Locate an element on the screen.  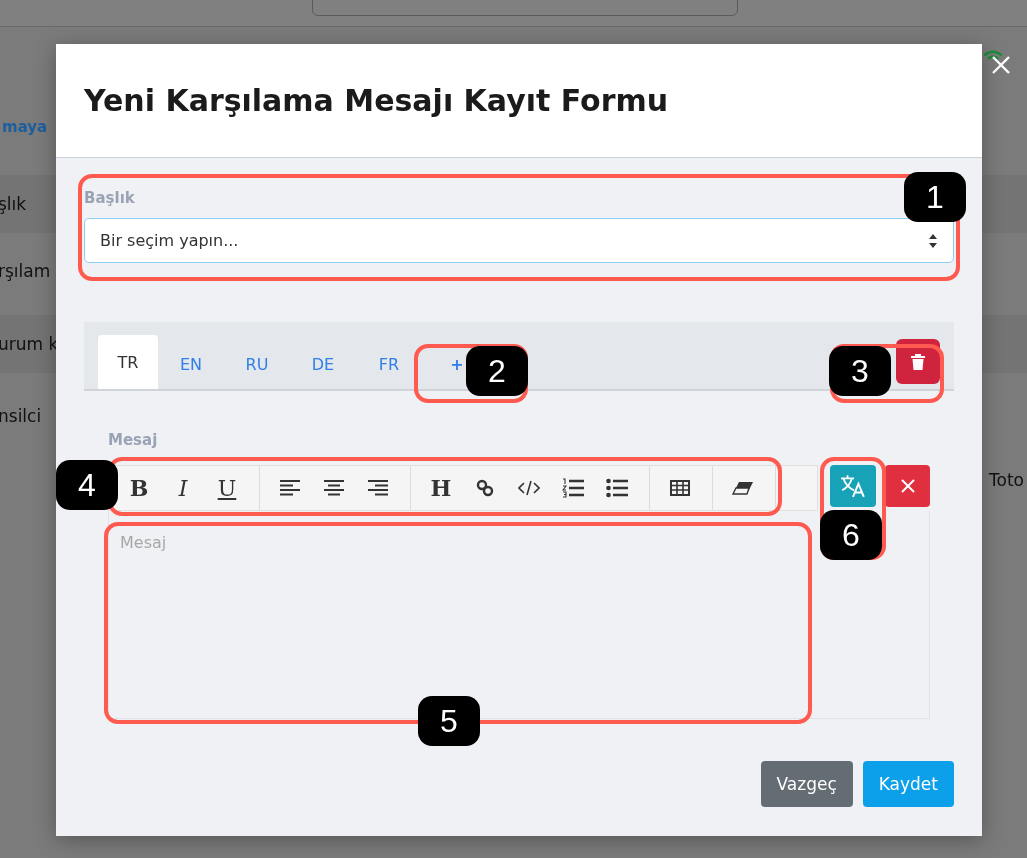
table-cell: rşılam is located at coordinates (25, 271).